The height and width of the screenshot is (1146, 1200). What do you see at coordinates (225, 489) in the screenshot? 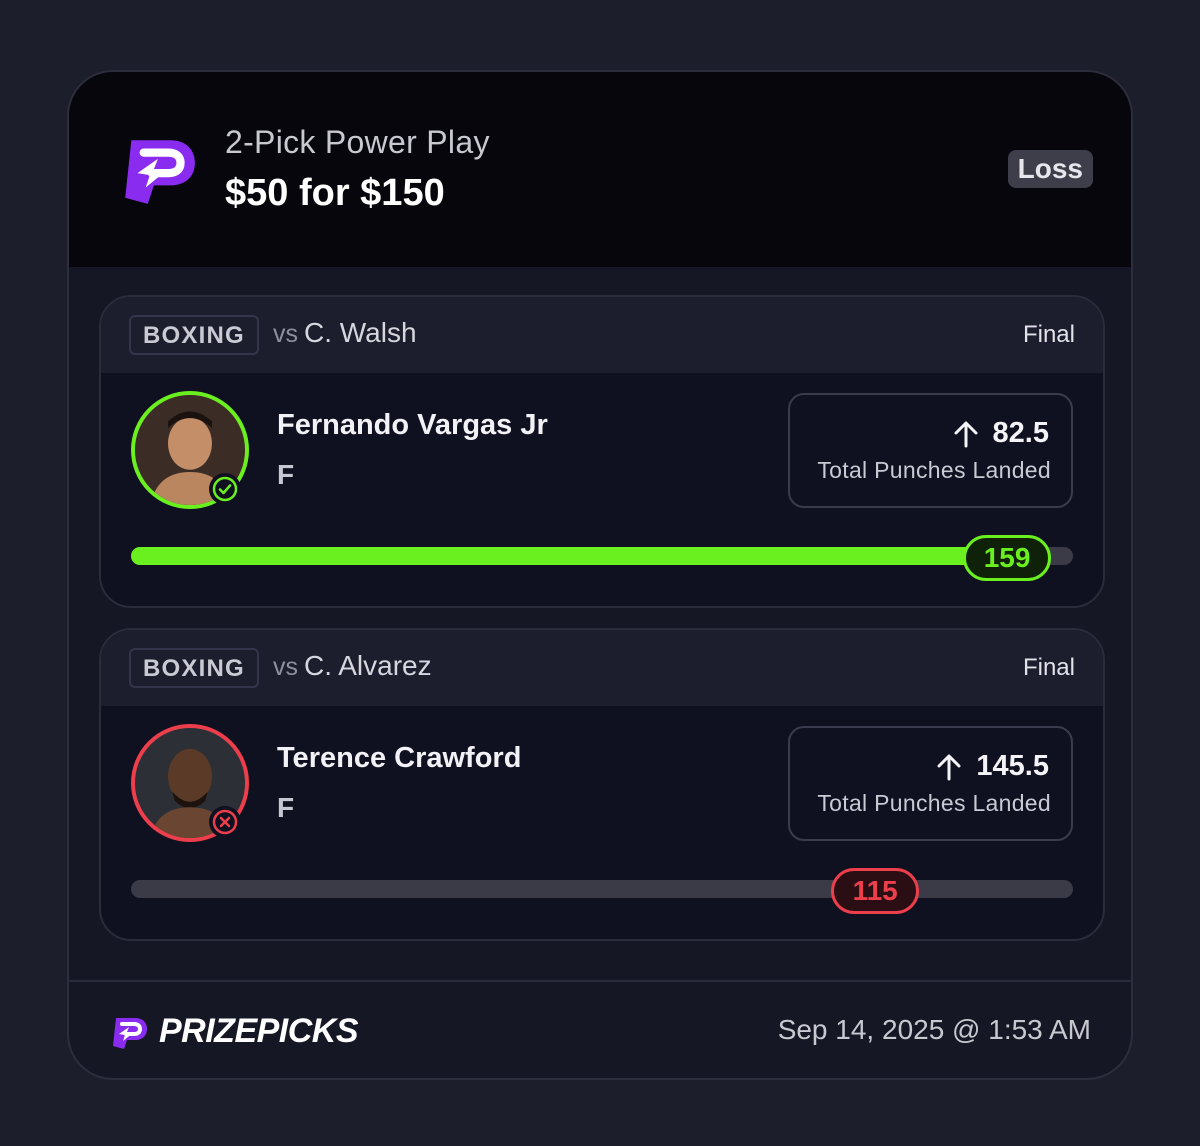
I see `check-icon` at bounding box center [225, 489].